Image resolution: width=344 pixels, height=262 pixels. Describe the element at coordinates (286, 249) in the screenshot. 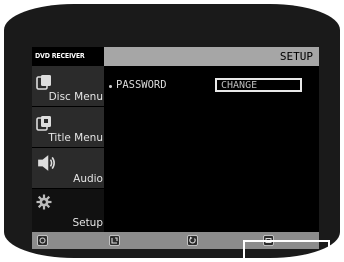

I see `footer-selection-outline` at that location.